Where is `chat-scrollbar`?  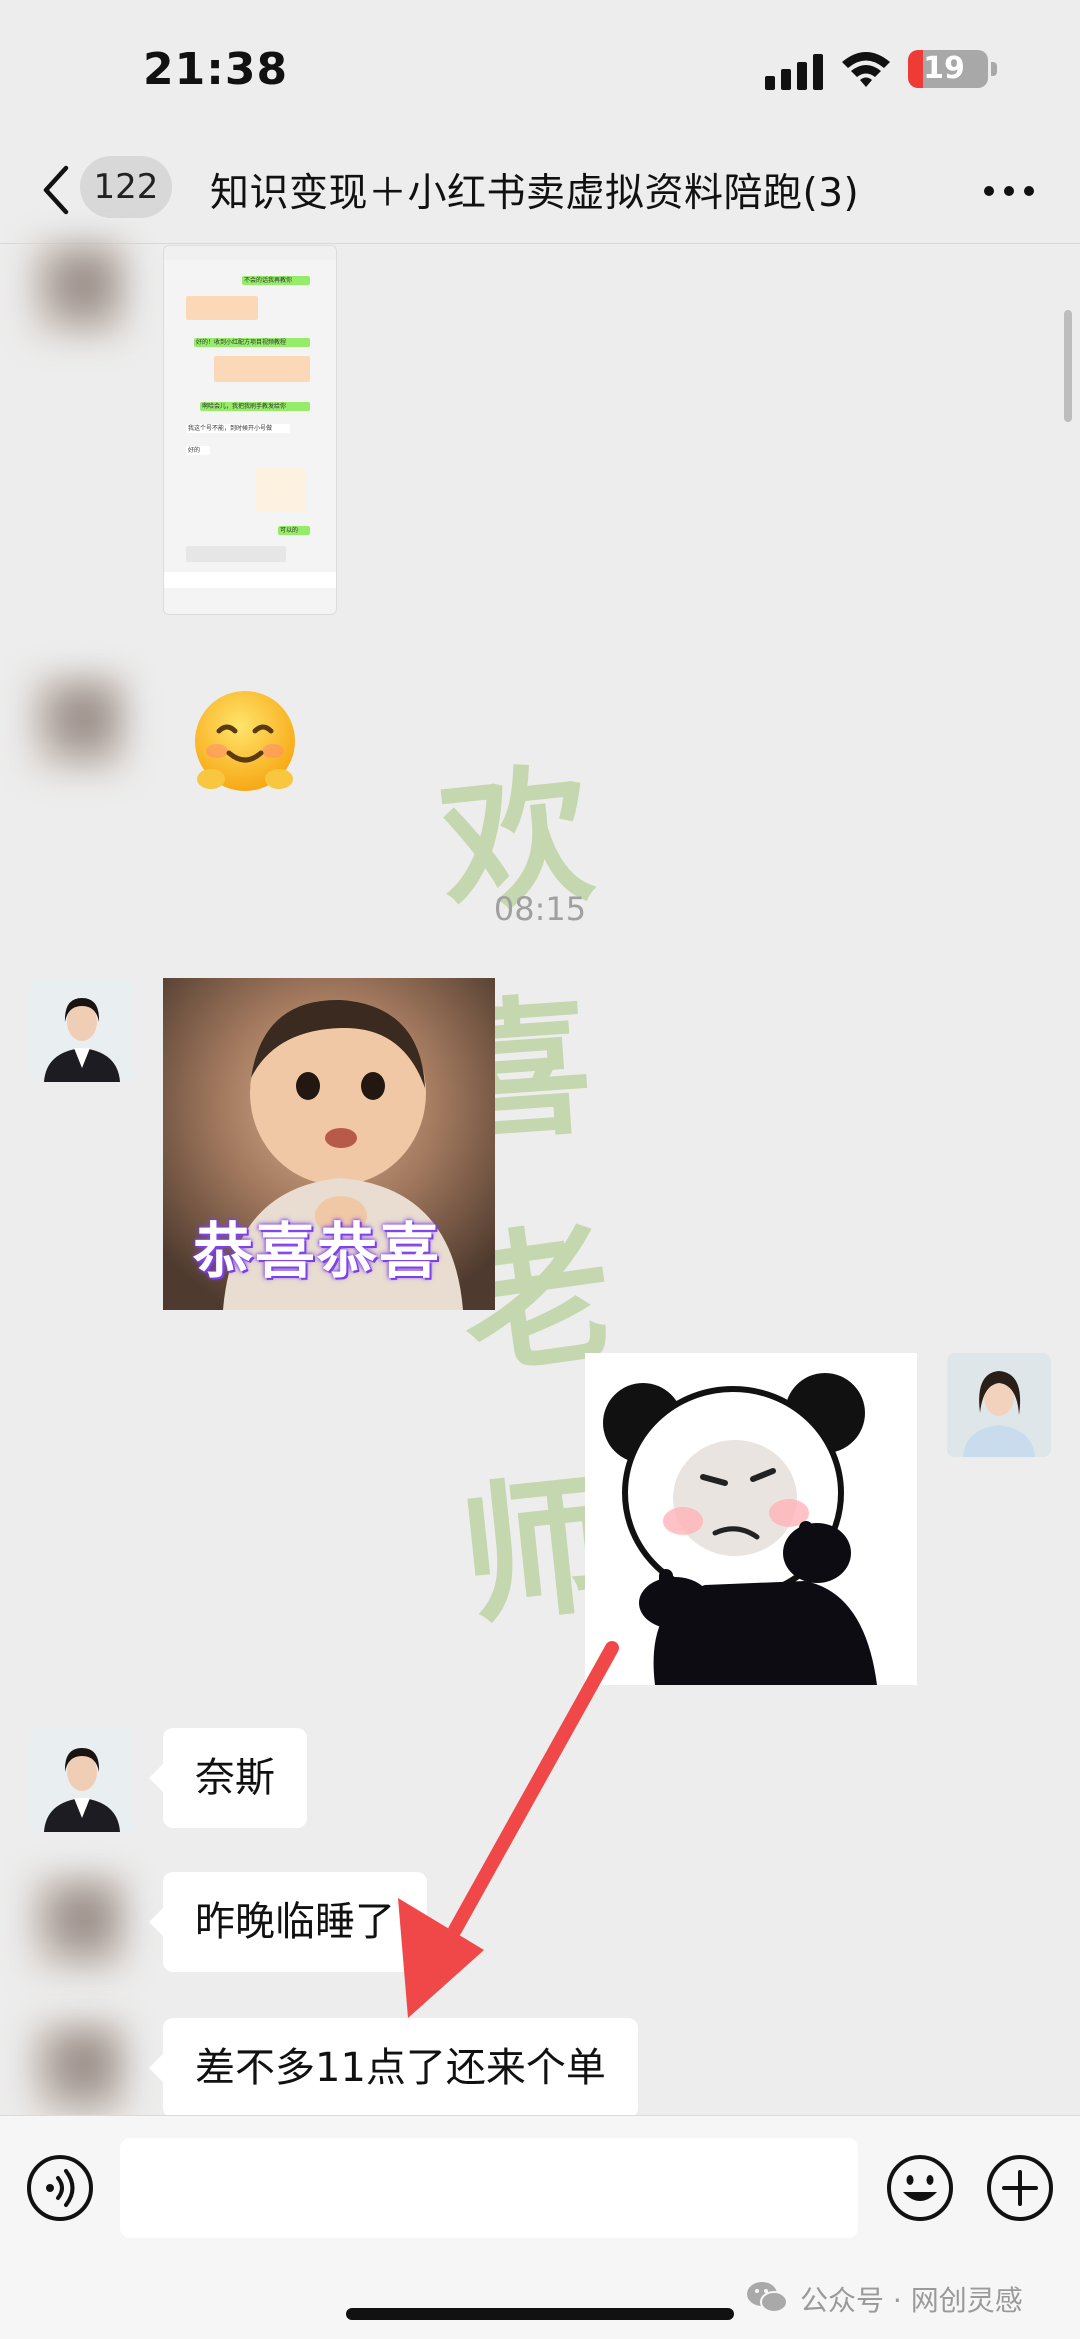
chat-scrollbar is located at coordinates (1068, 366).